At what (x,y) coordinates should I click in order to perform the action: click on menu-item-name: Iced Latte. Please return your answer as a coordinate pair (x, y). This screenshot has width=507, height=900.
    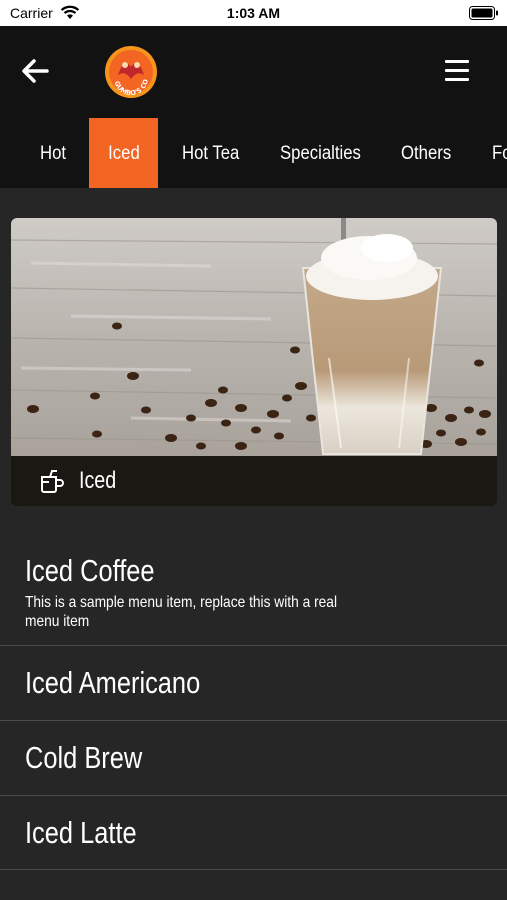
    Looking at the image, I should click on (81, 832).